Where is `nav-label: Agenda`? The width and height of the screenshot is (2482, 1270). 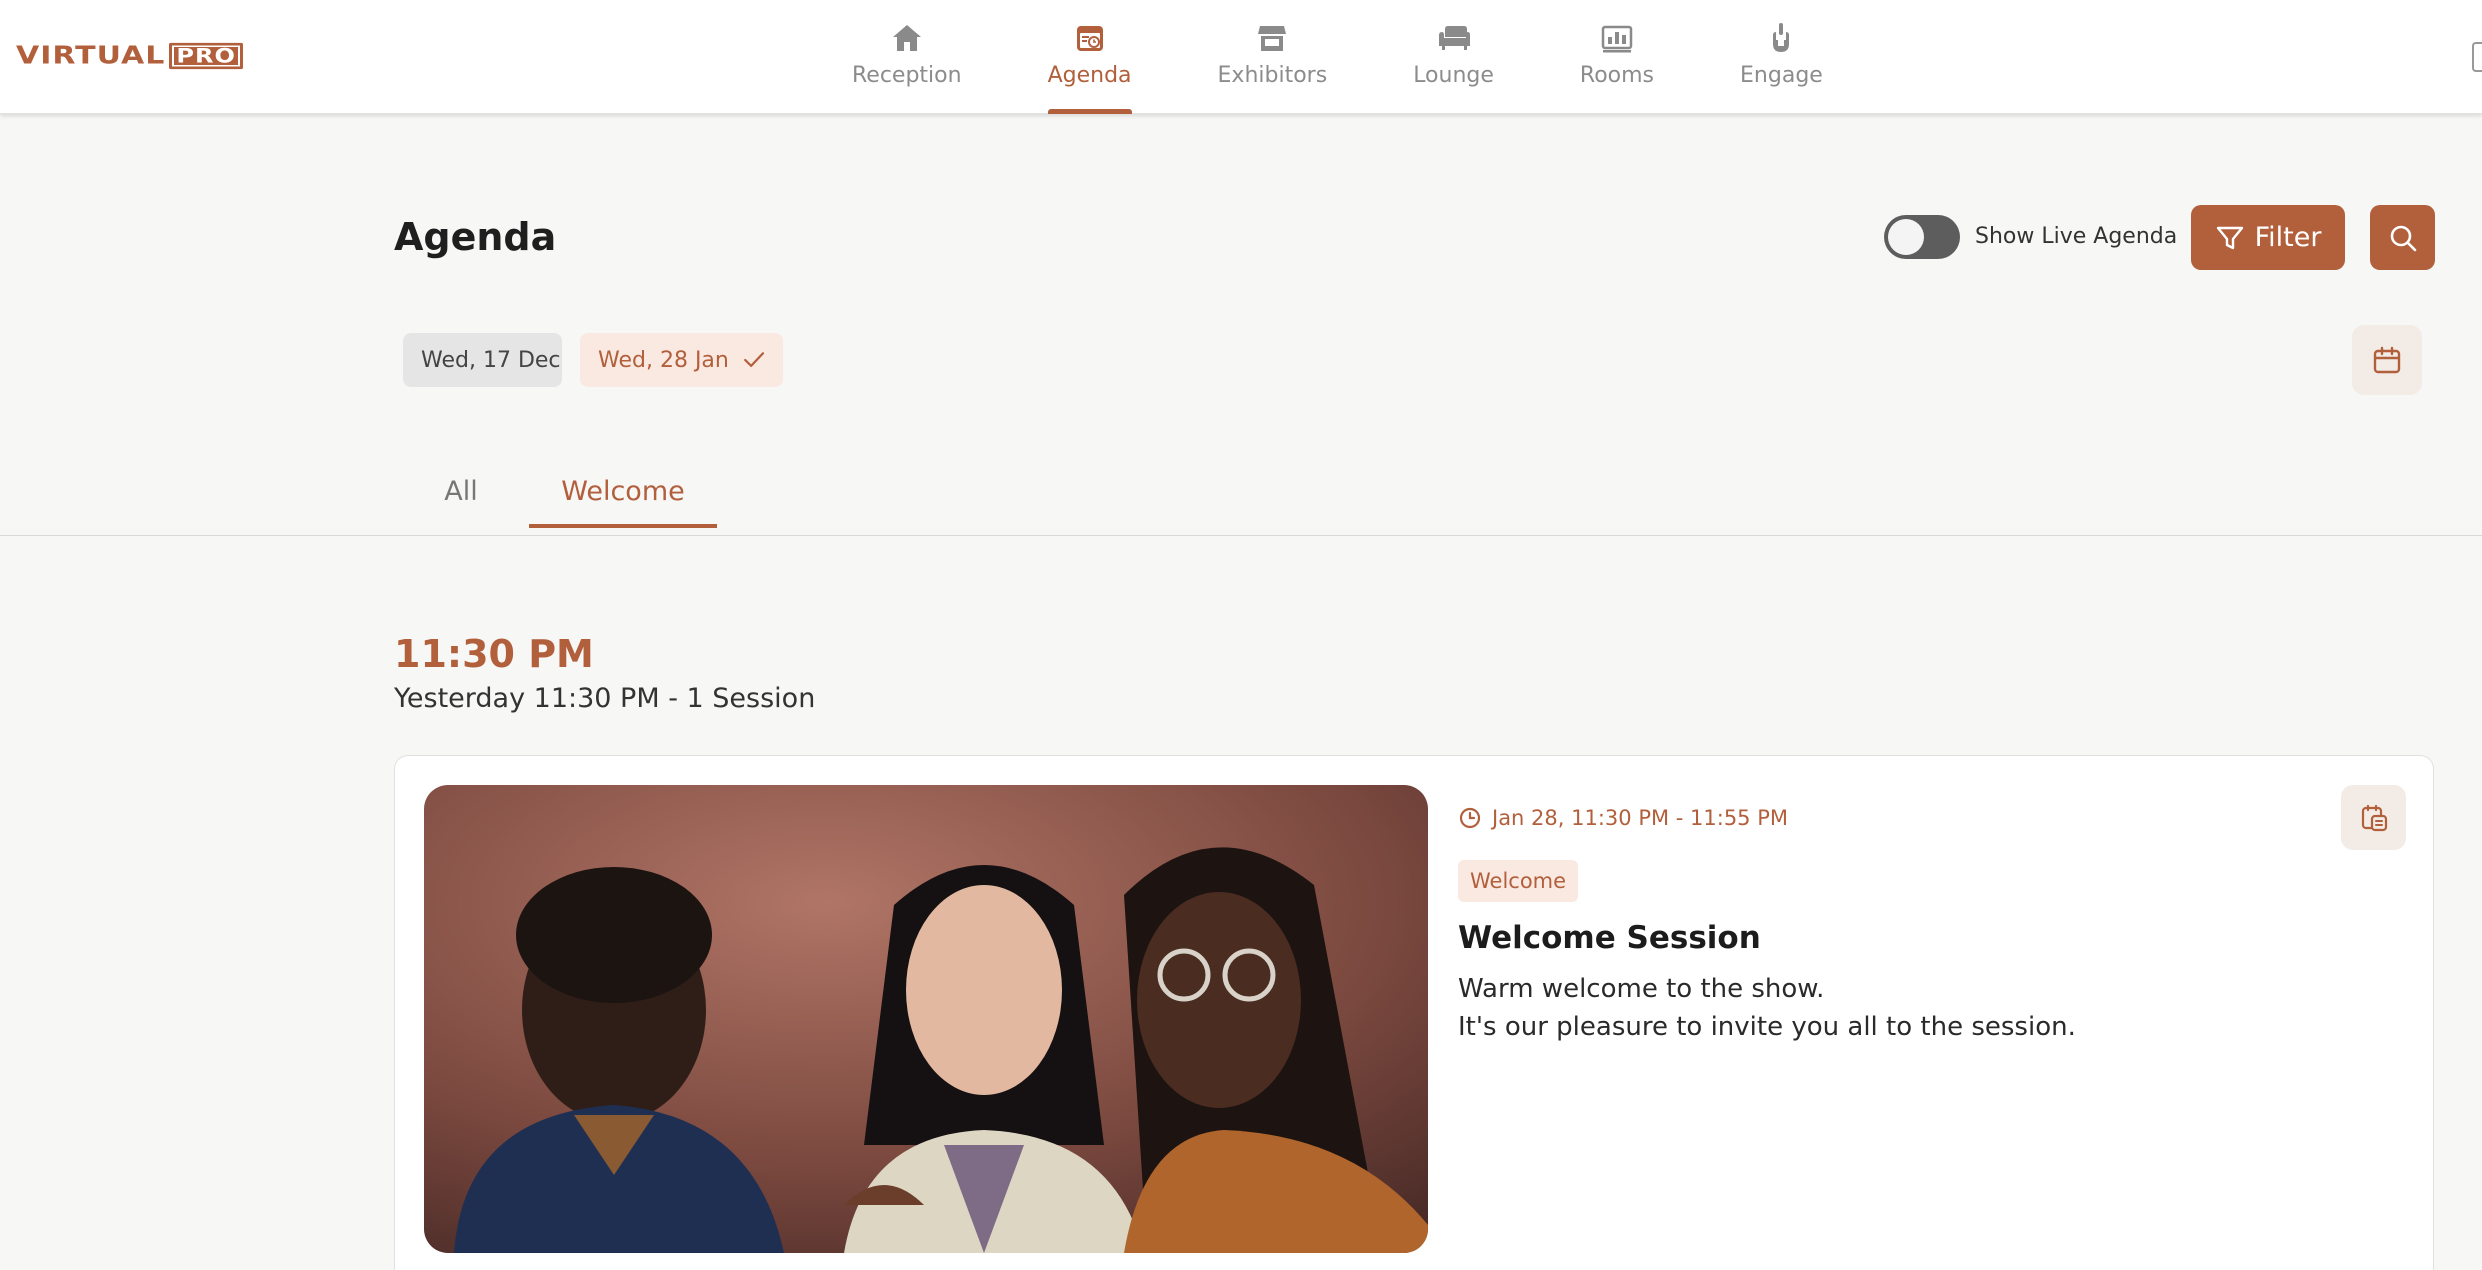
nav-label: Agenda is located at coordinates (1089, 75).